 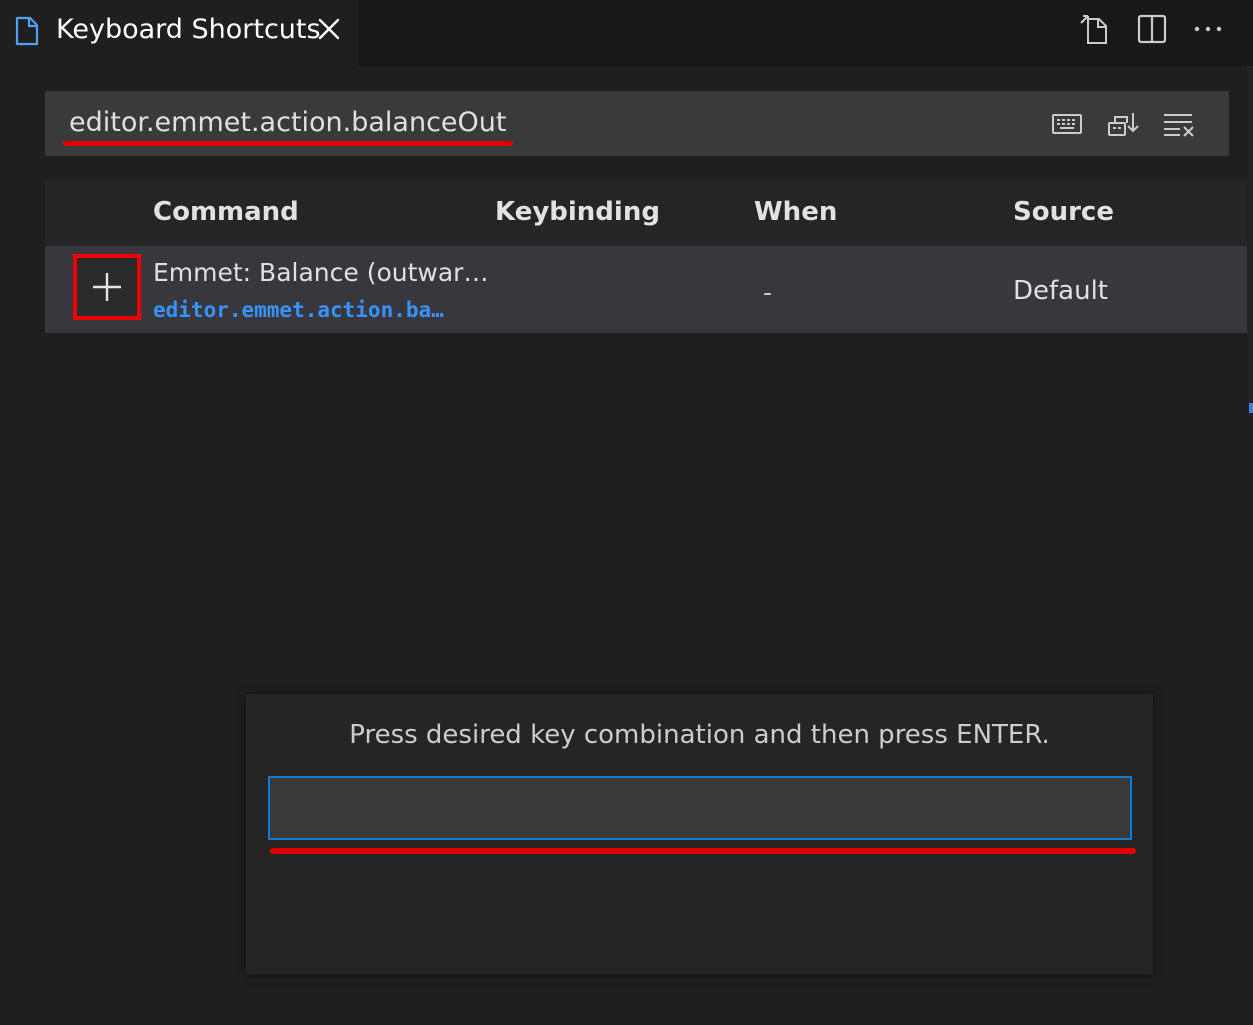 What do you see at coordinates (795, 212) in the screenshot?
I see `header-when: When` at bounding box center [795, 212].